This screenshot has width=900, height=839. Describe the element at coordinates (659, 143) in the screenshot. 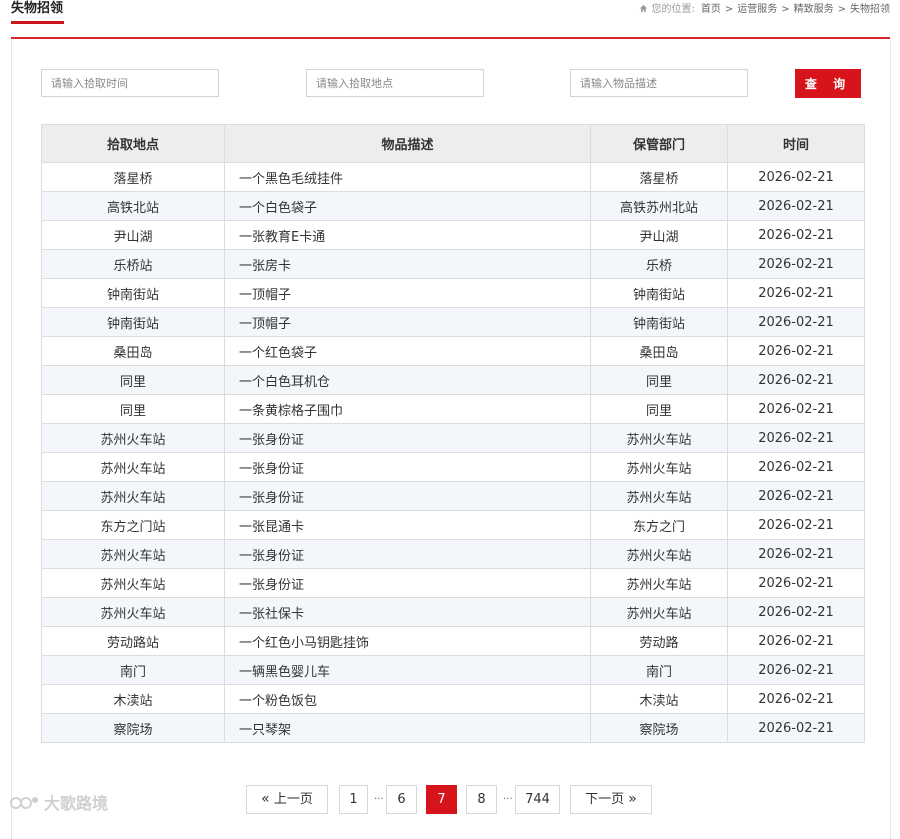

I see `column-header-department: 保管部门` at that location.